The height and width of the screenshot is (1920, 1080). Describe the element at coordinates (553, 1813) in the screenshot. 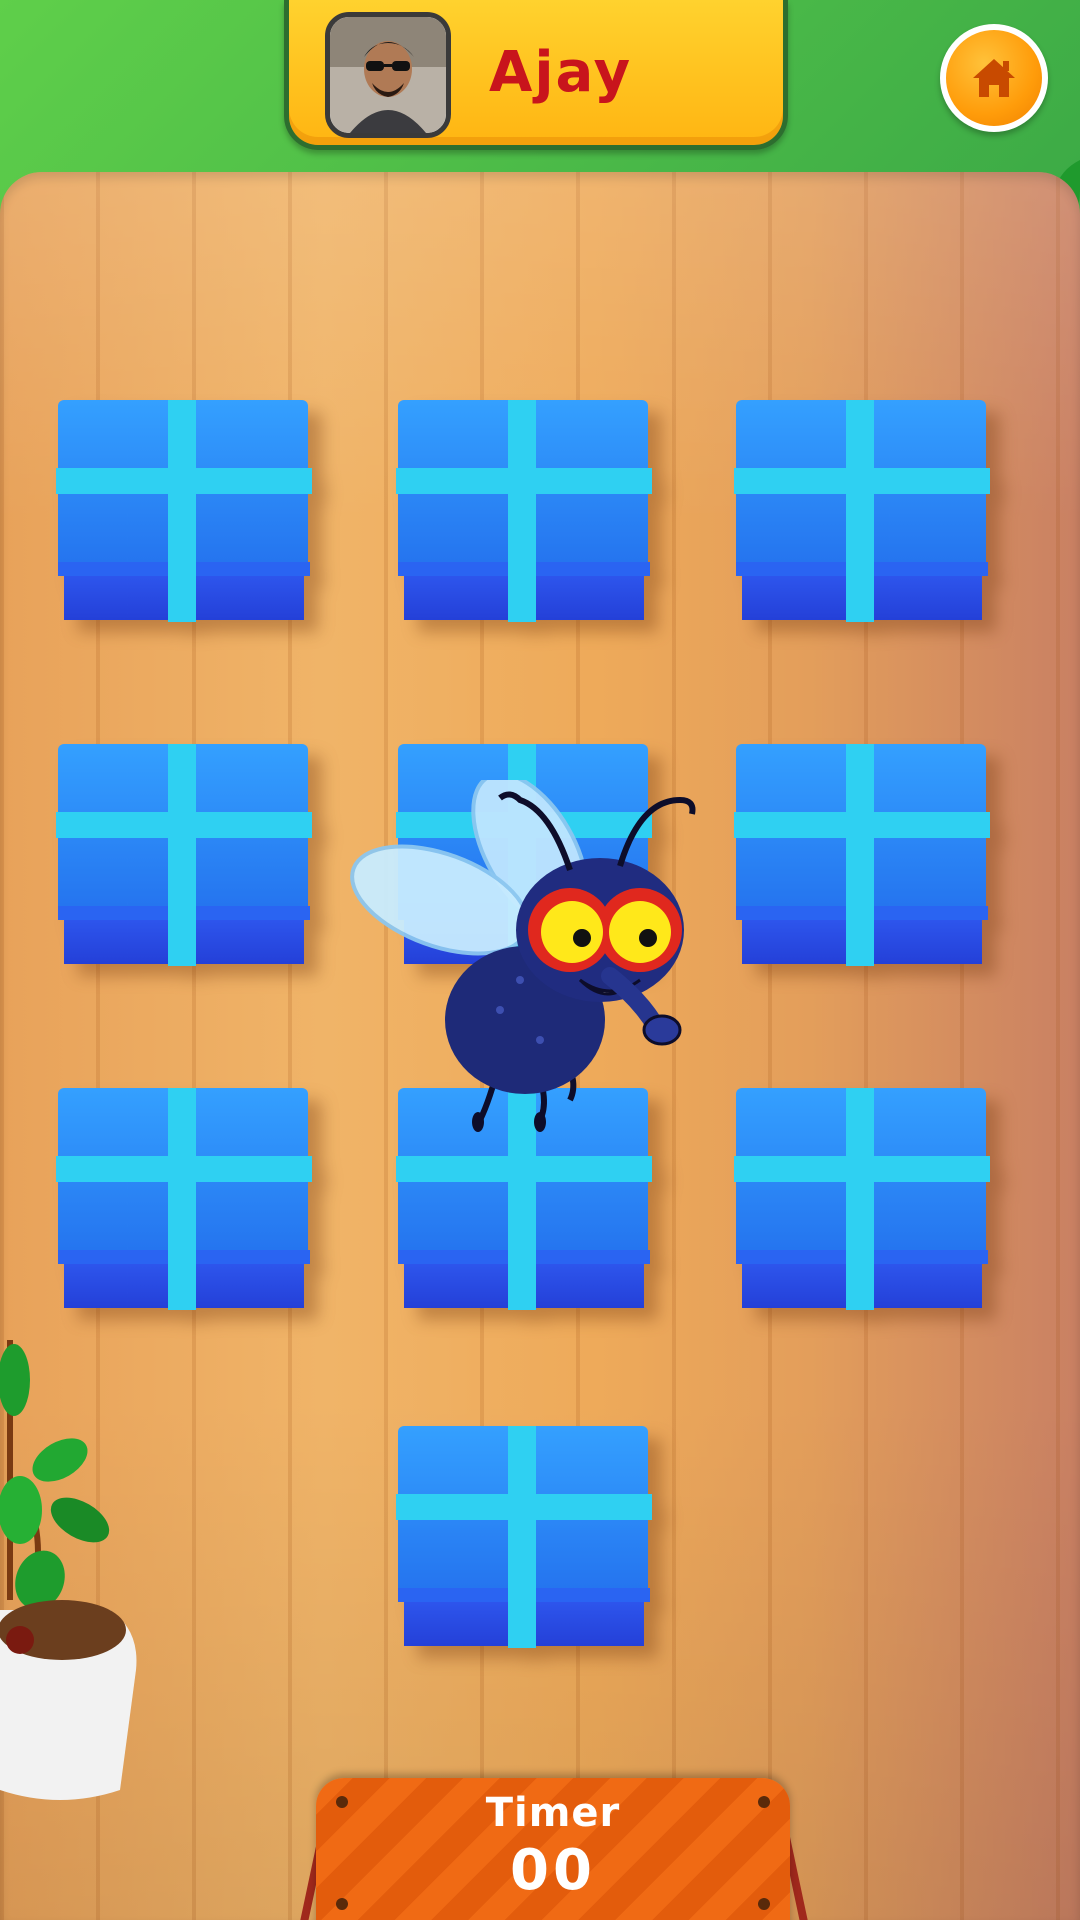

I see `timer-label: Timer` at that location.